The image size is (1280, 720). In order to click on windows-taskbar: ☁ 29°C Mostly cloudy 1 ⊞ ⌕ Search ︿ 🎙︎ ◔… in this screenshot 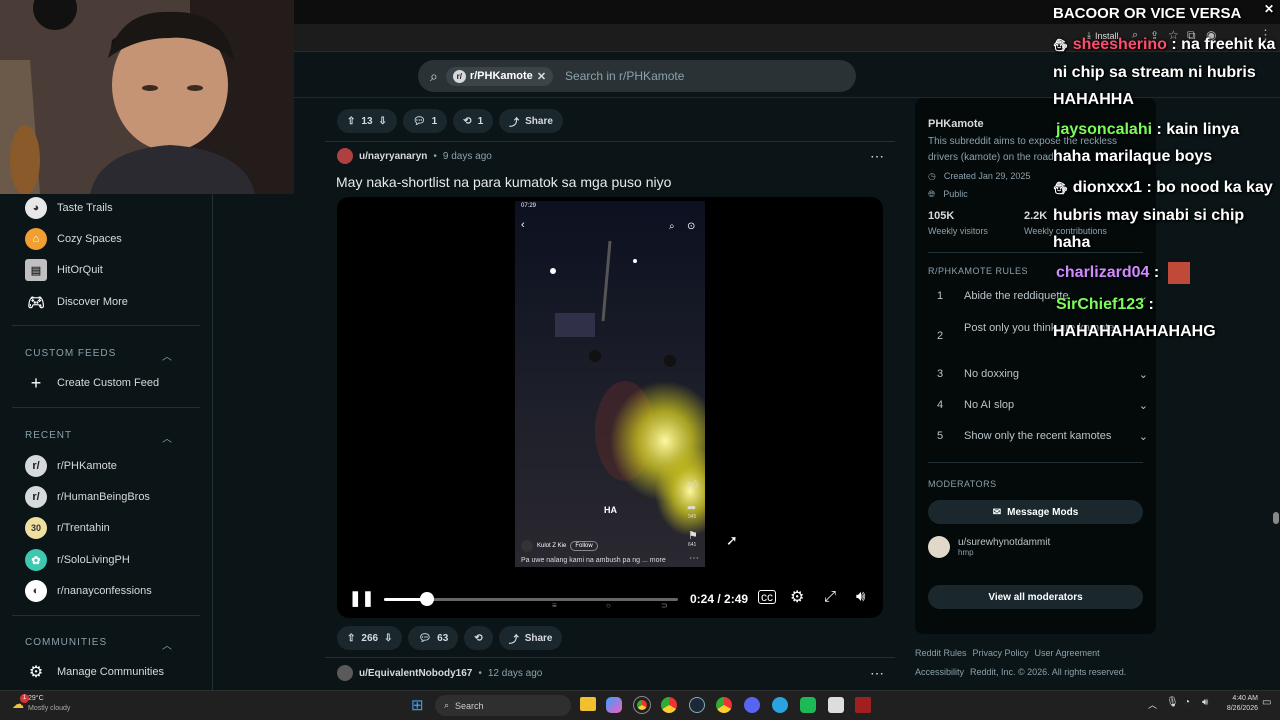, I will do `click(640, 705)`.